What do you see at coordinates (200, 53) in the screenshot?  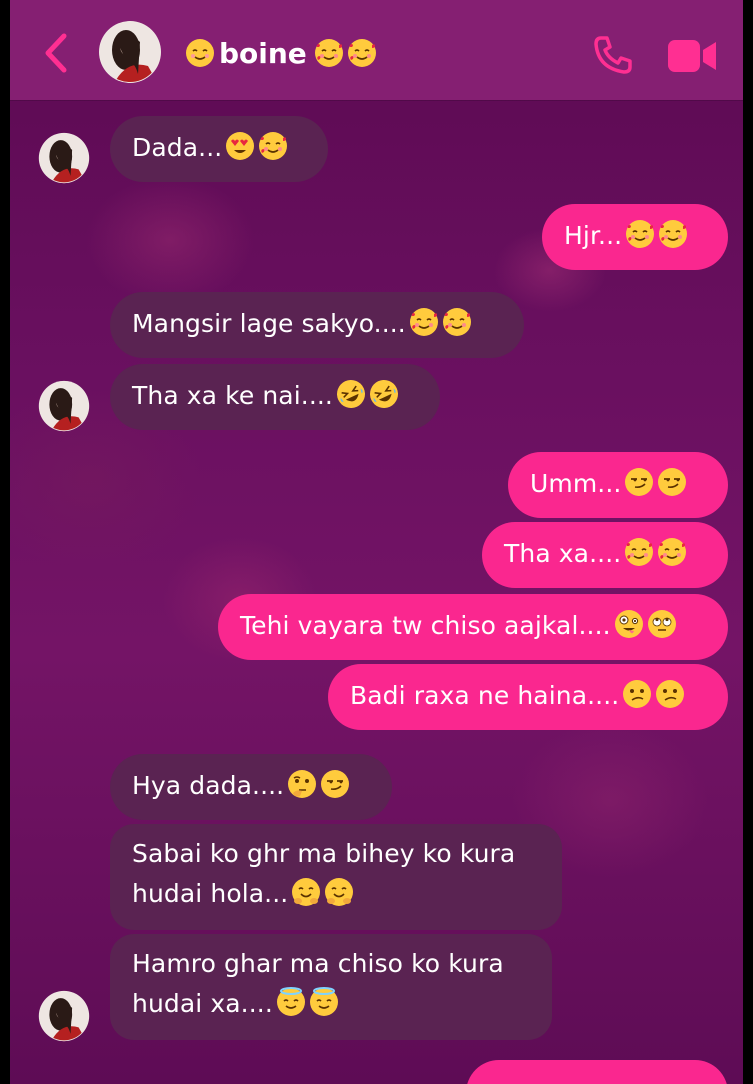 I see `smiling-emoji` at bounding box center [200, 53].